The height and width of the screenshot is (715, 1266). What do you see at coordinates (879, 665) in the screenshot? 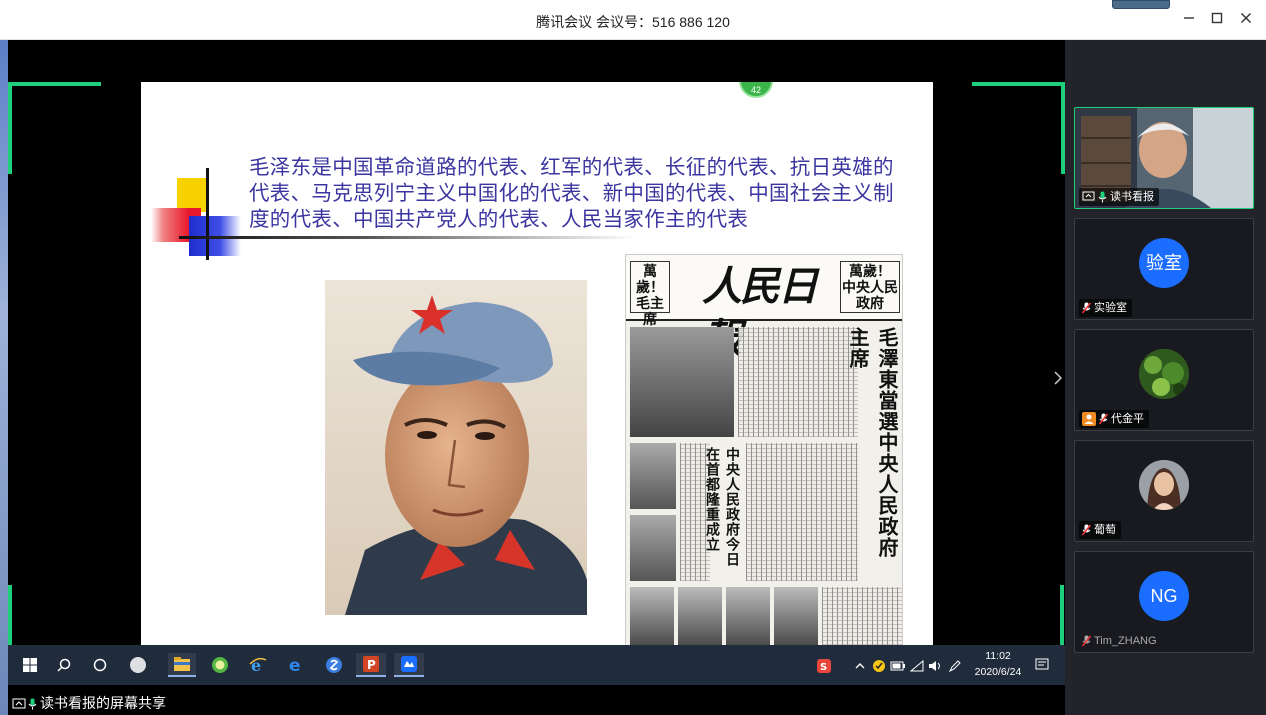
I see `norton-icon` at bounding box center [879, 665].